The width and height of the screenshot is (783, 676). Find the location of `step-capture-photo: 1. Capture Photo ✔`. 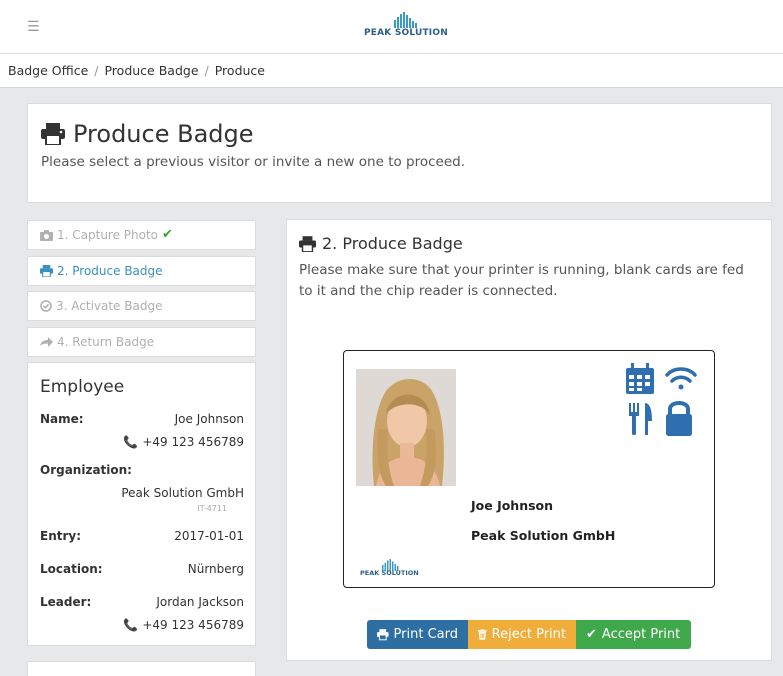

step-capture-photo: 1. Capture Photo ✔ is located at coordinates (141, 235).